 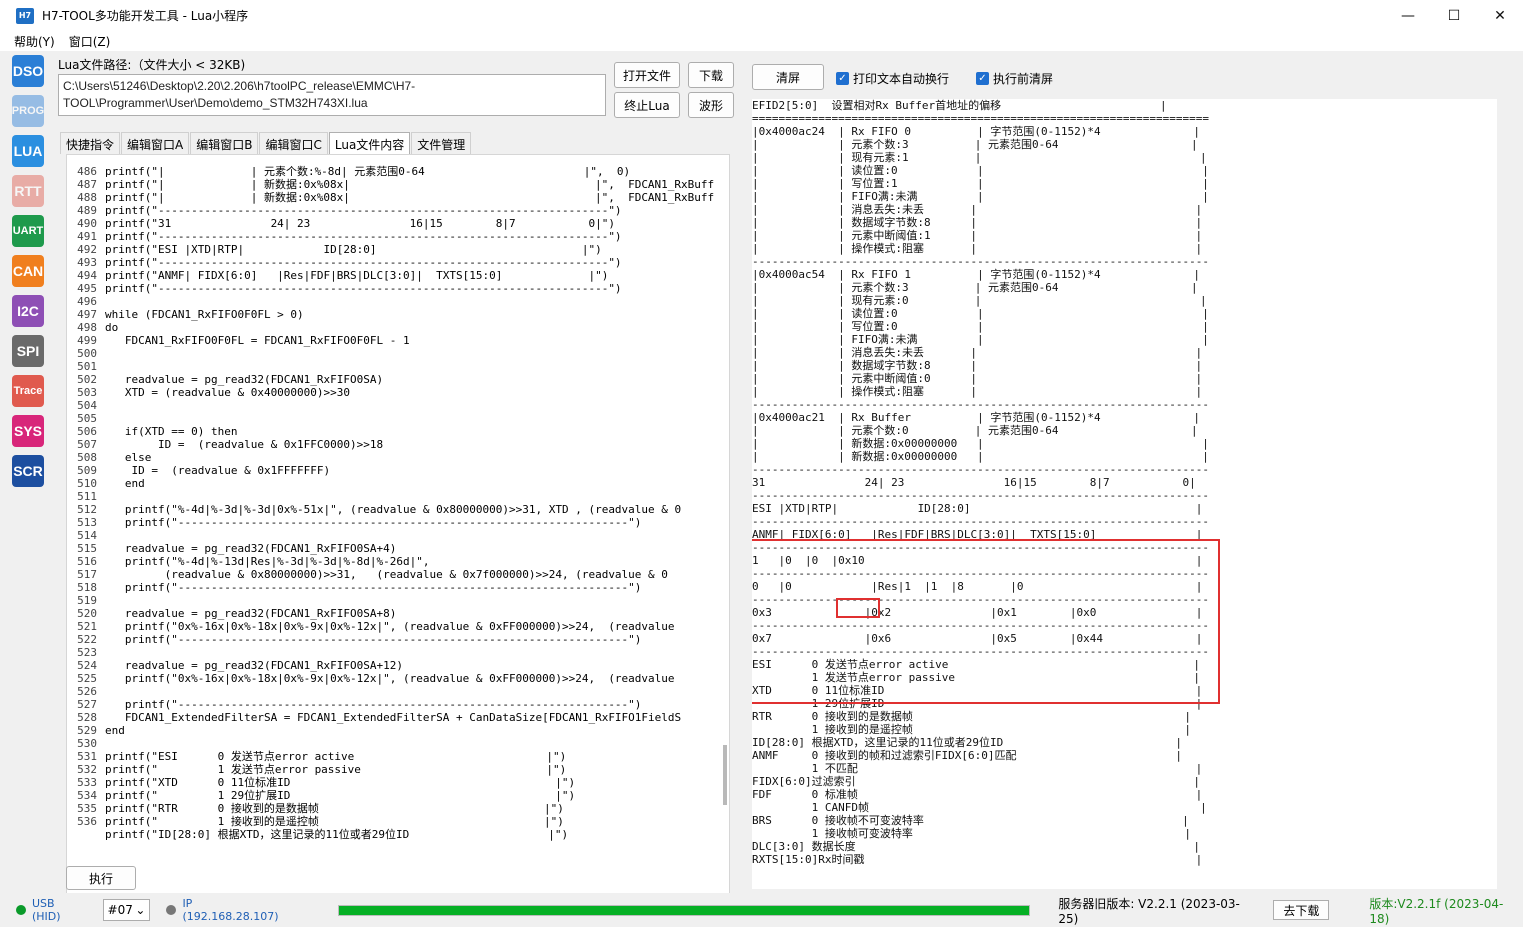 I want to click on output-line: ID[28:0] 根据XTD，这里记录的11位或者29位ID |, so click(x=967, y=742).